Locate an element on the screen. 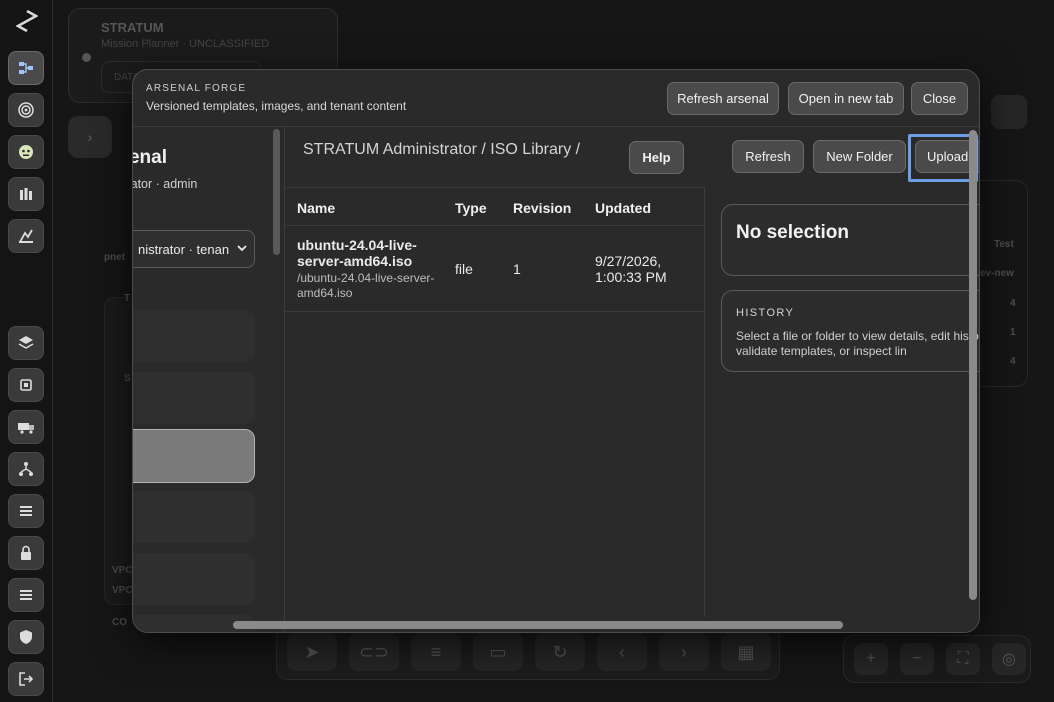  logout-icon is located at coordinates (26, 679).